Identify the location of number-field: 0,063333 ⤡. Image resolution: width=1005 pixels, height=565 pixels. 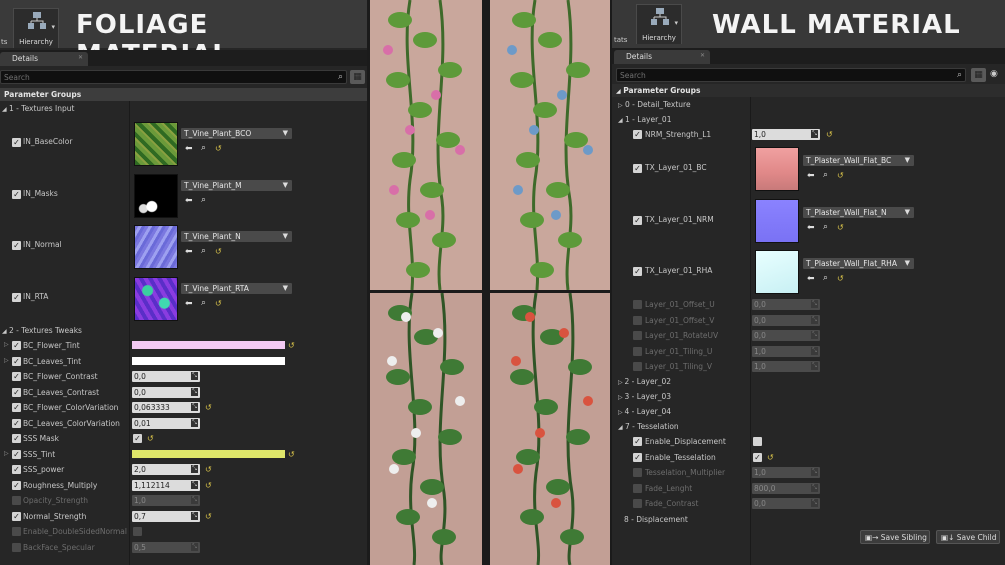
(166, 407).